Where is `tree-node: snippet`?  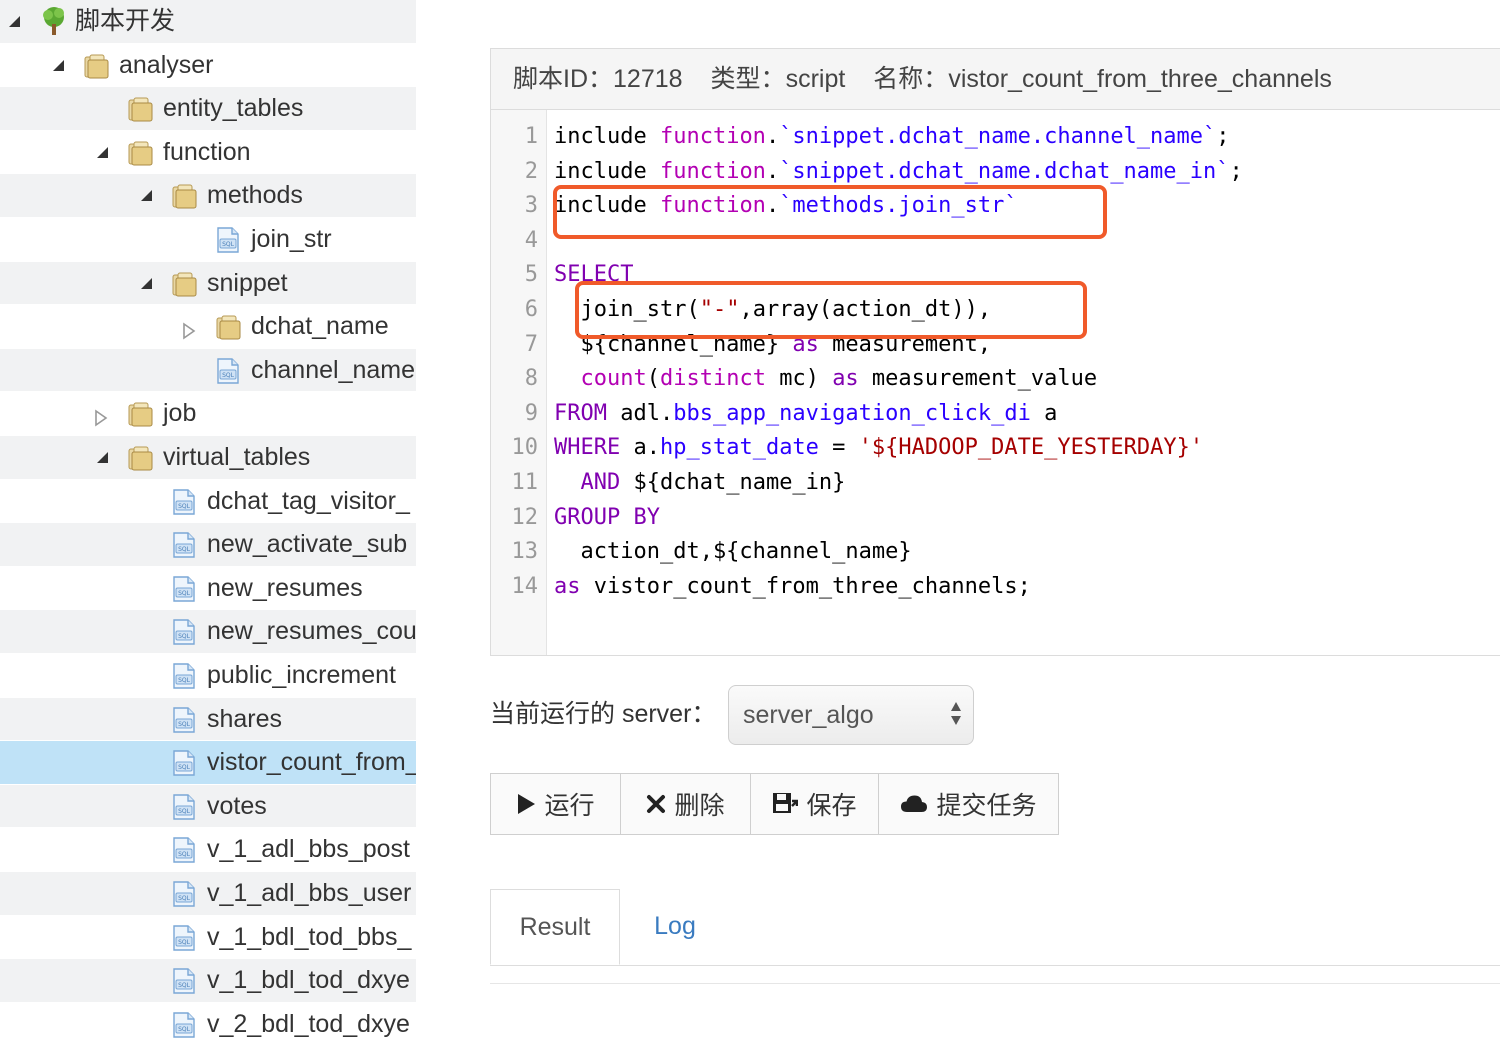
tree-node: snippet is located at coordinates (208, 283).